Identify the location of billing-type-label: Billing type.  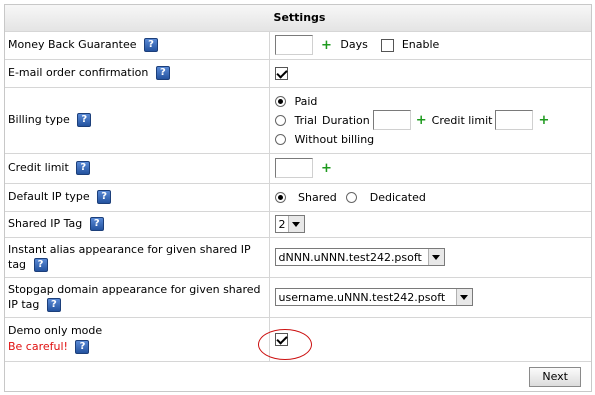
(39, 119).